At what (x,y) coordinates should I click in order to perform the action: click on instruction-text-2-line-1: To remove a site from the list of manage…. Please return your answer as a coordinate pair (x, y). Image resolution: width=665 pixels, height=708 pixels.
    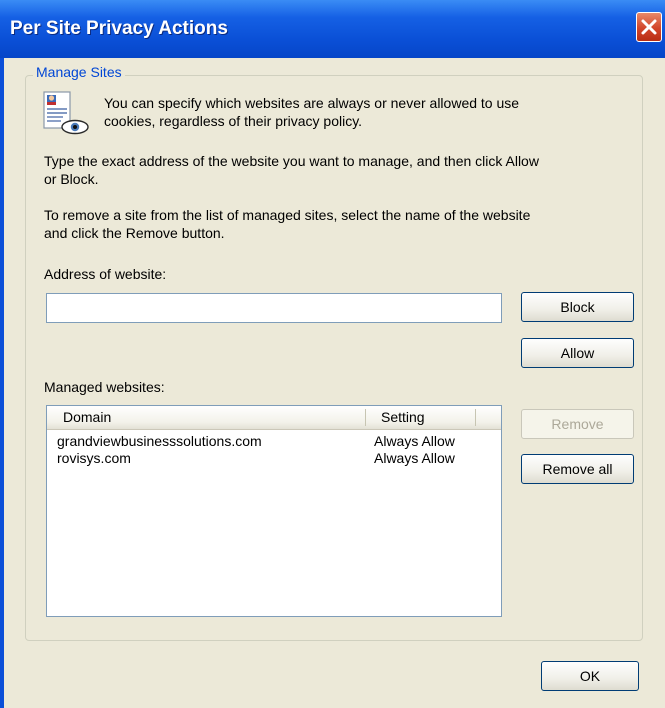
    Looking at the image, I should click on (287, 215).